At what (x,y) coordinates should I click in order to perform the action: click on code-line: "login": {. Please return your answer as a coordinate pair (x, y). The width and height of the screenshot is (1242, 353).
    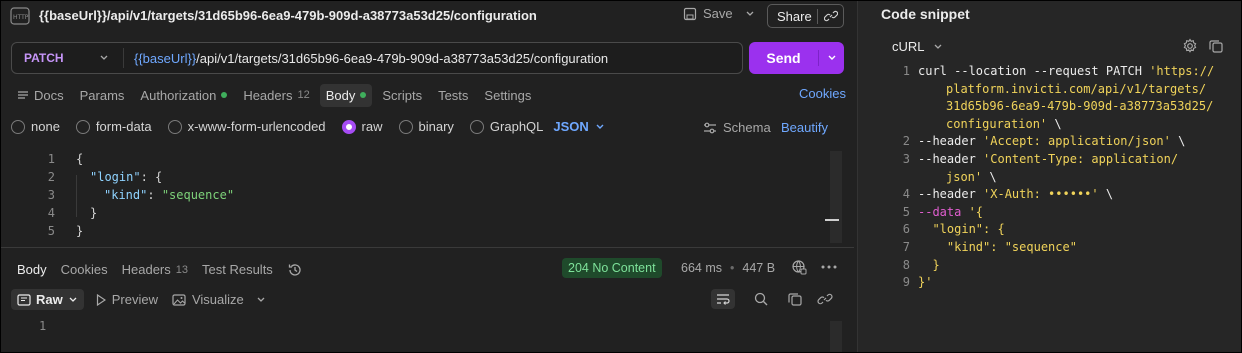
    Looking at the image, I should click on (126, 177).